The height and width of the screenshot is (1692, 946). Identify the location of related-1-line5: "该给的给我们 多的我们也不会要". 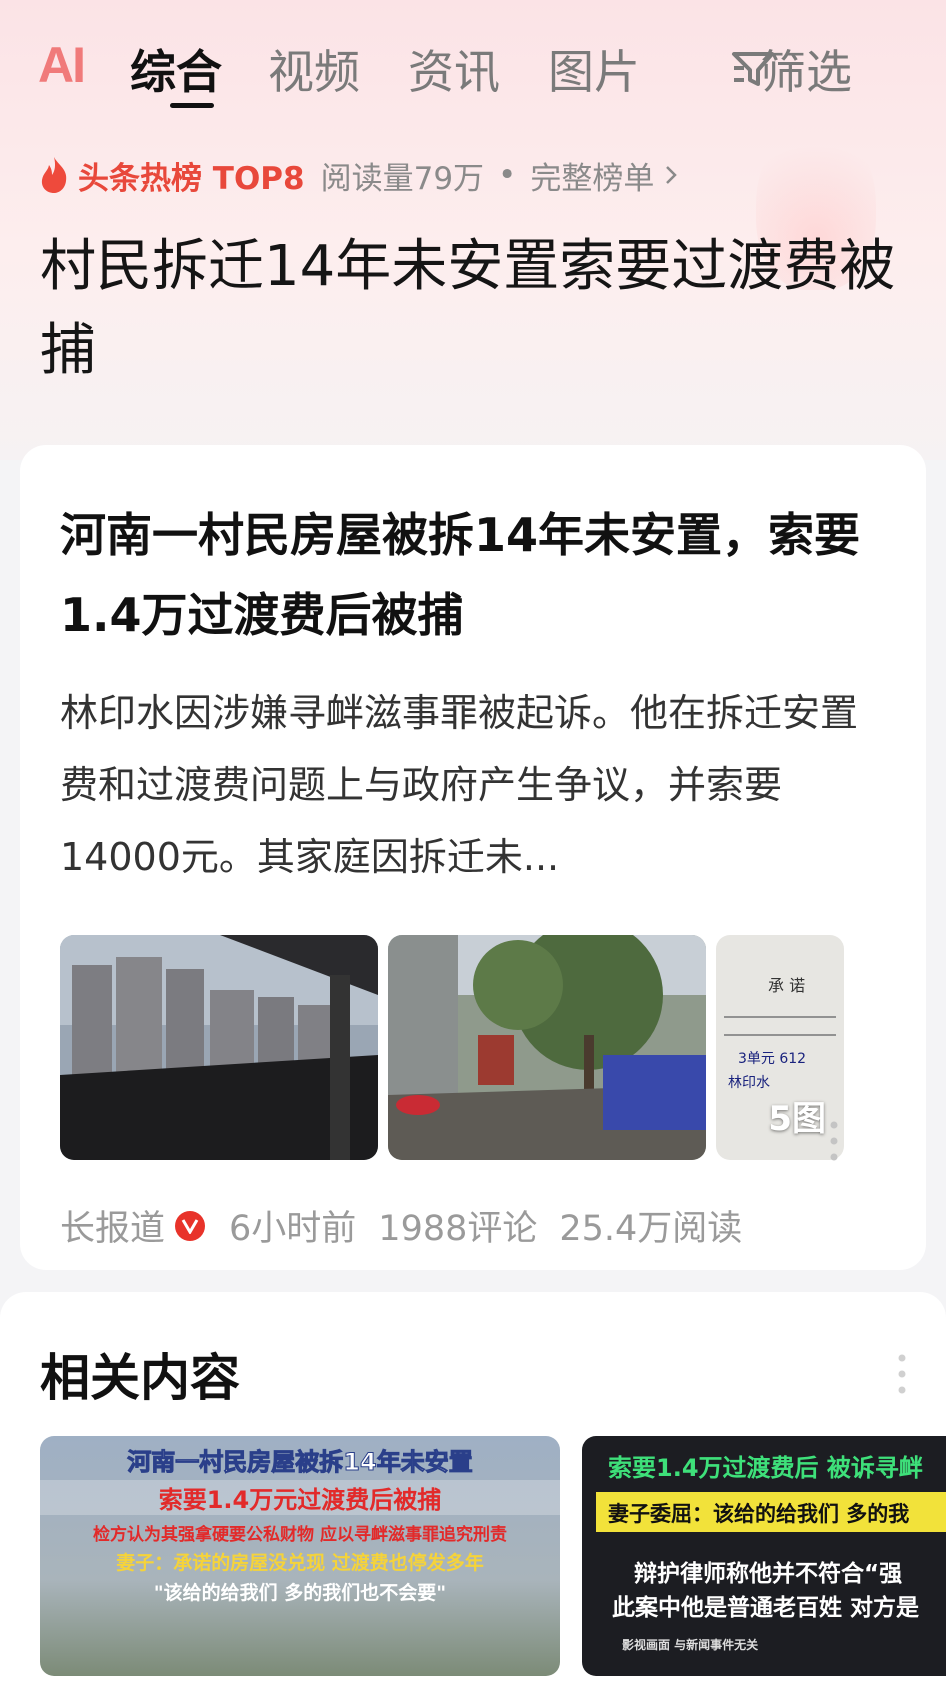
(300, 1593).